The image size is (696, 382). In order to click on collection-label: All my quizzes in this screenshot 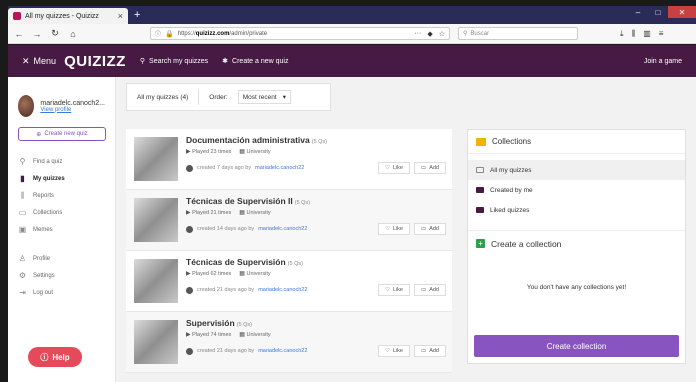, I will do `click(511, 170)`.